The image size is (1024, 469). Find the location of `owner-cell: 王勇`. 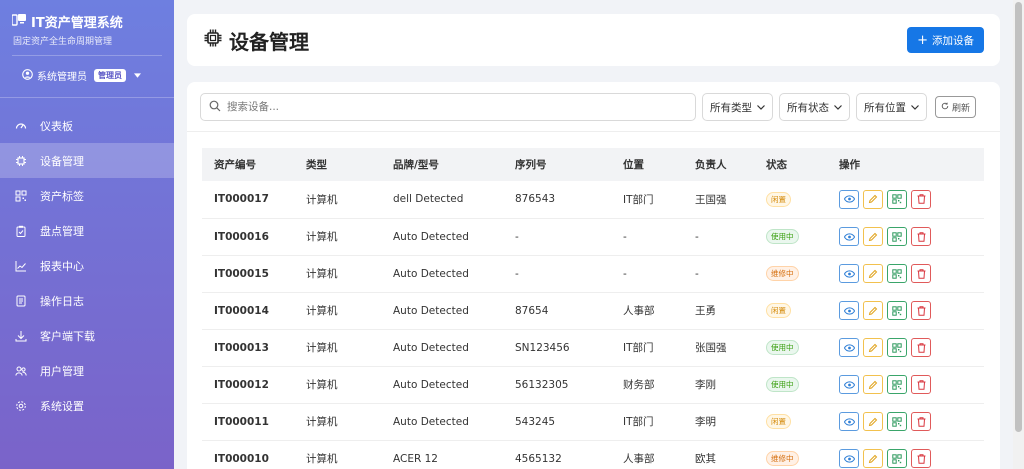

owner-cell: 王勇 is located at coordinates (705, 311).